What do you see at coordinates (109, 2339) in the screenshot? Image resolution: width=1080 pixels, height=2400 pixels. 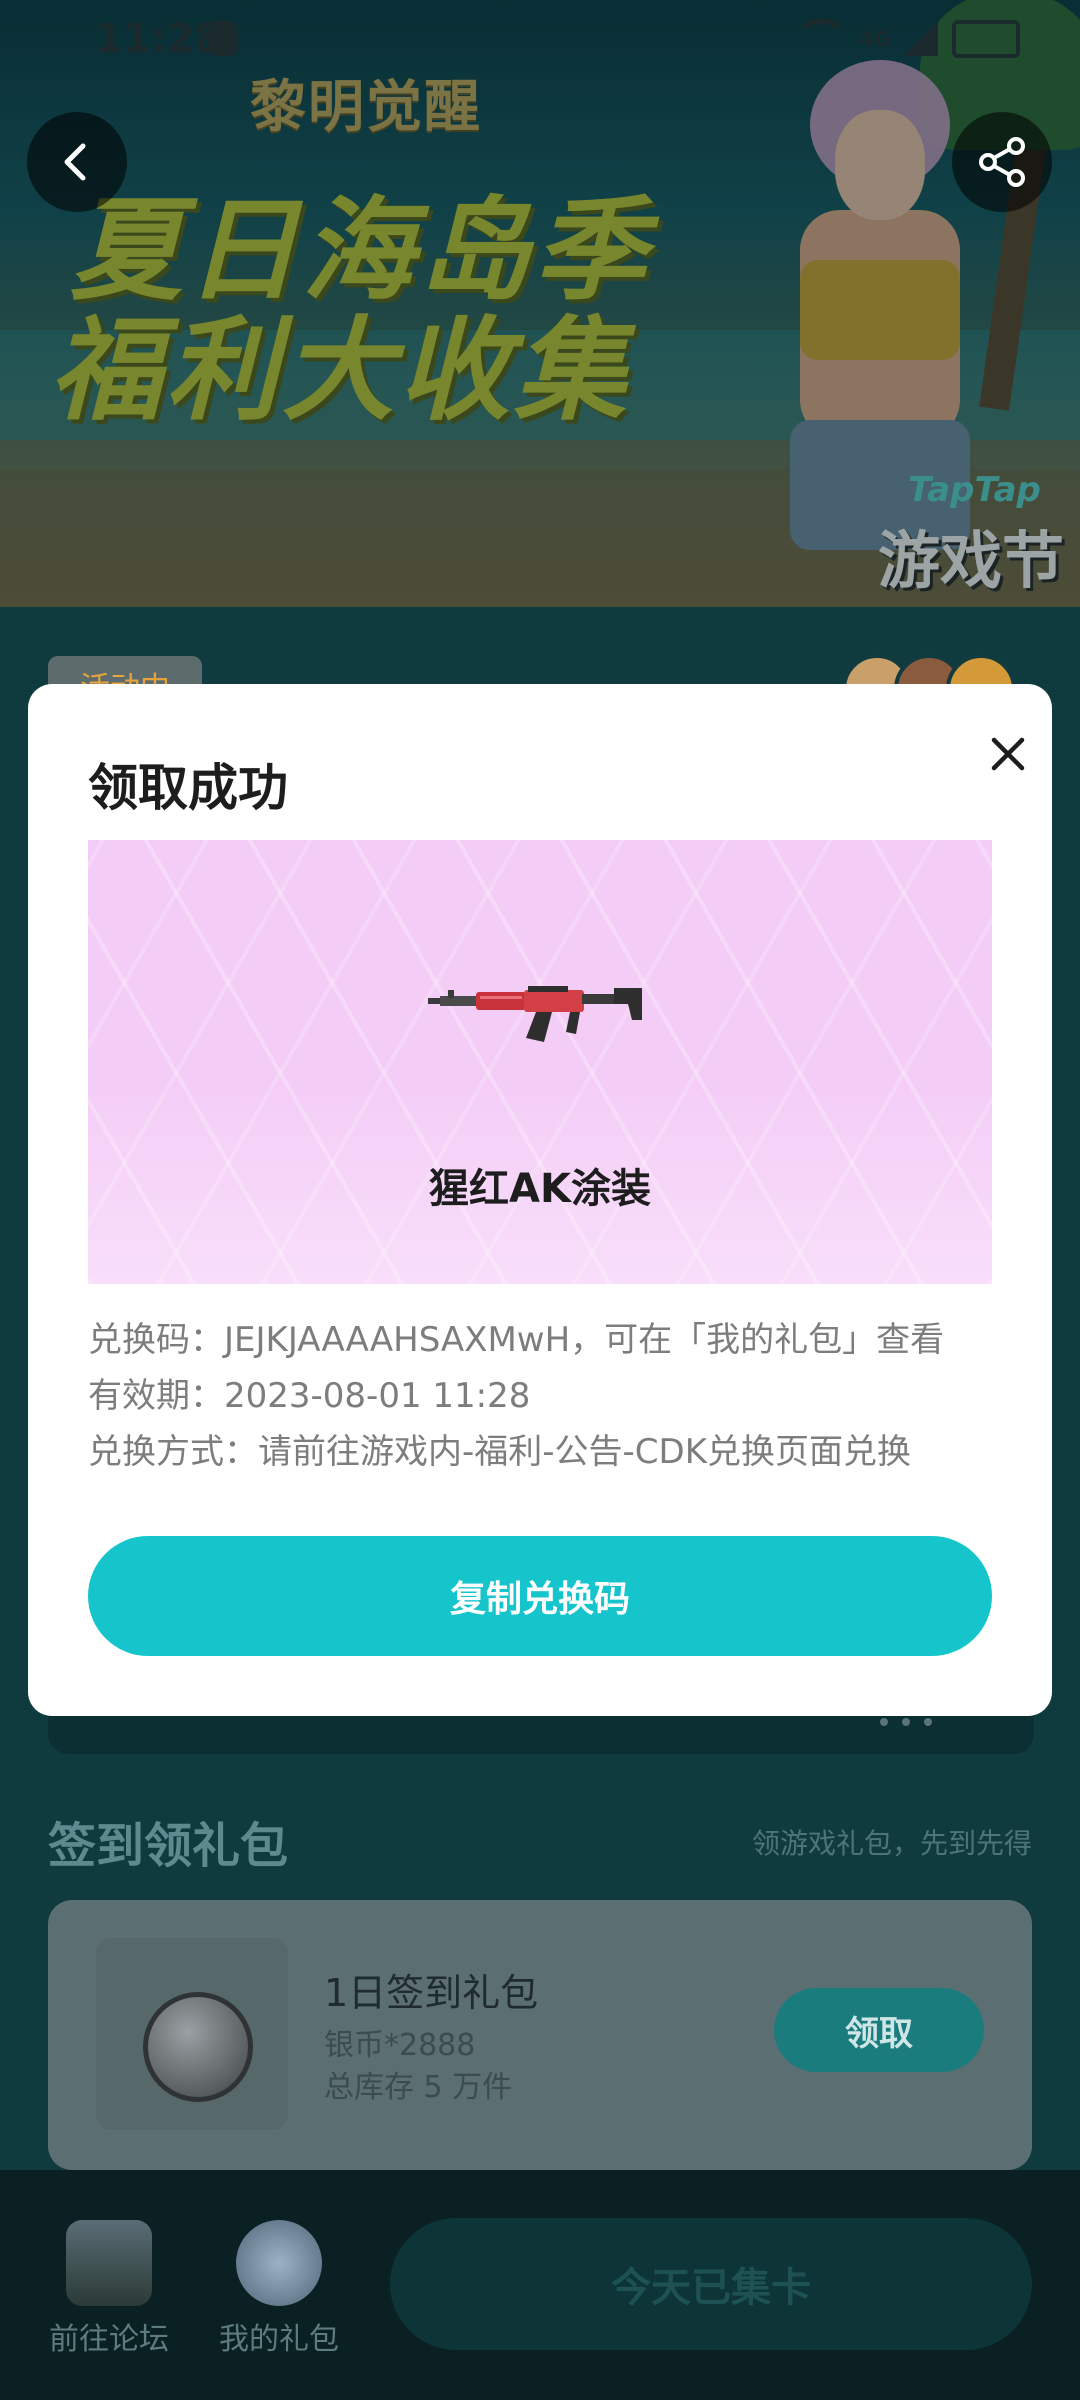 I see `forum-label: 前往论坛` at bounding box center [109, 2339].